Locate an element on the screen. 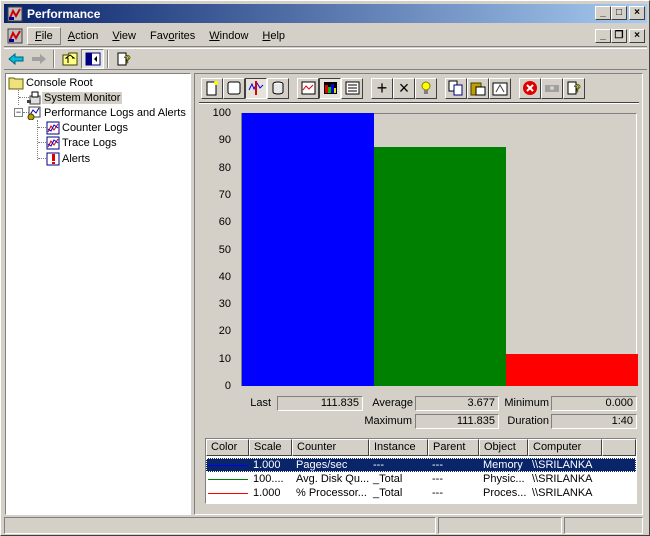  view-report-button is located at coordinates (352, 88).